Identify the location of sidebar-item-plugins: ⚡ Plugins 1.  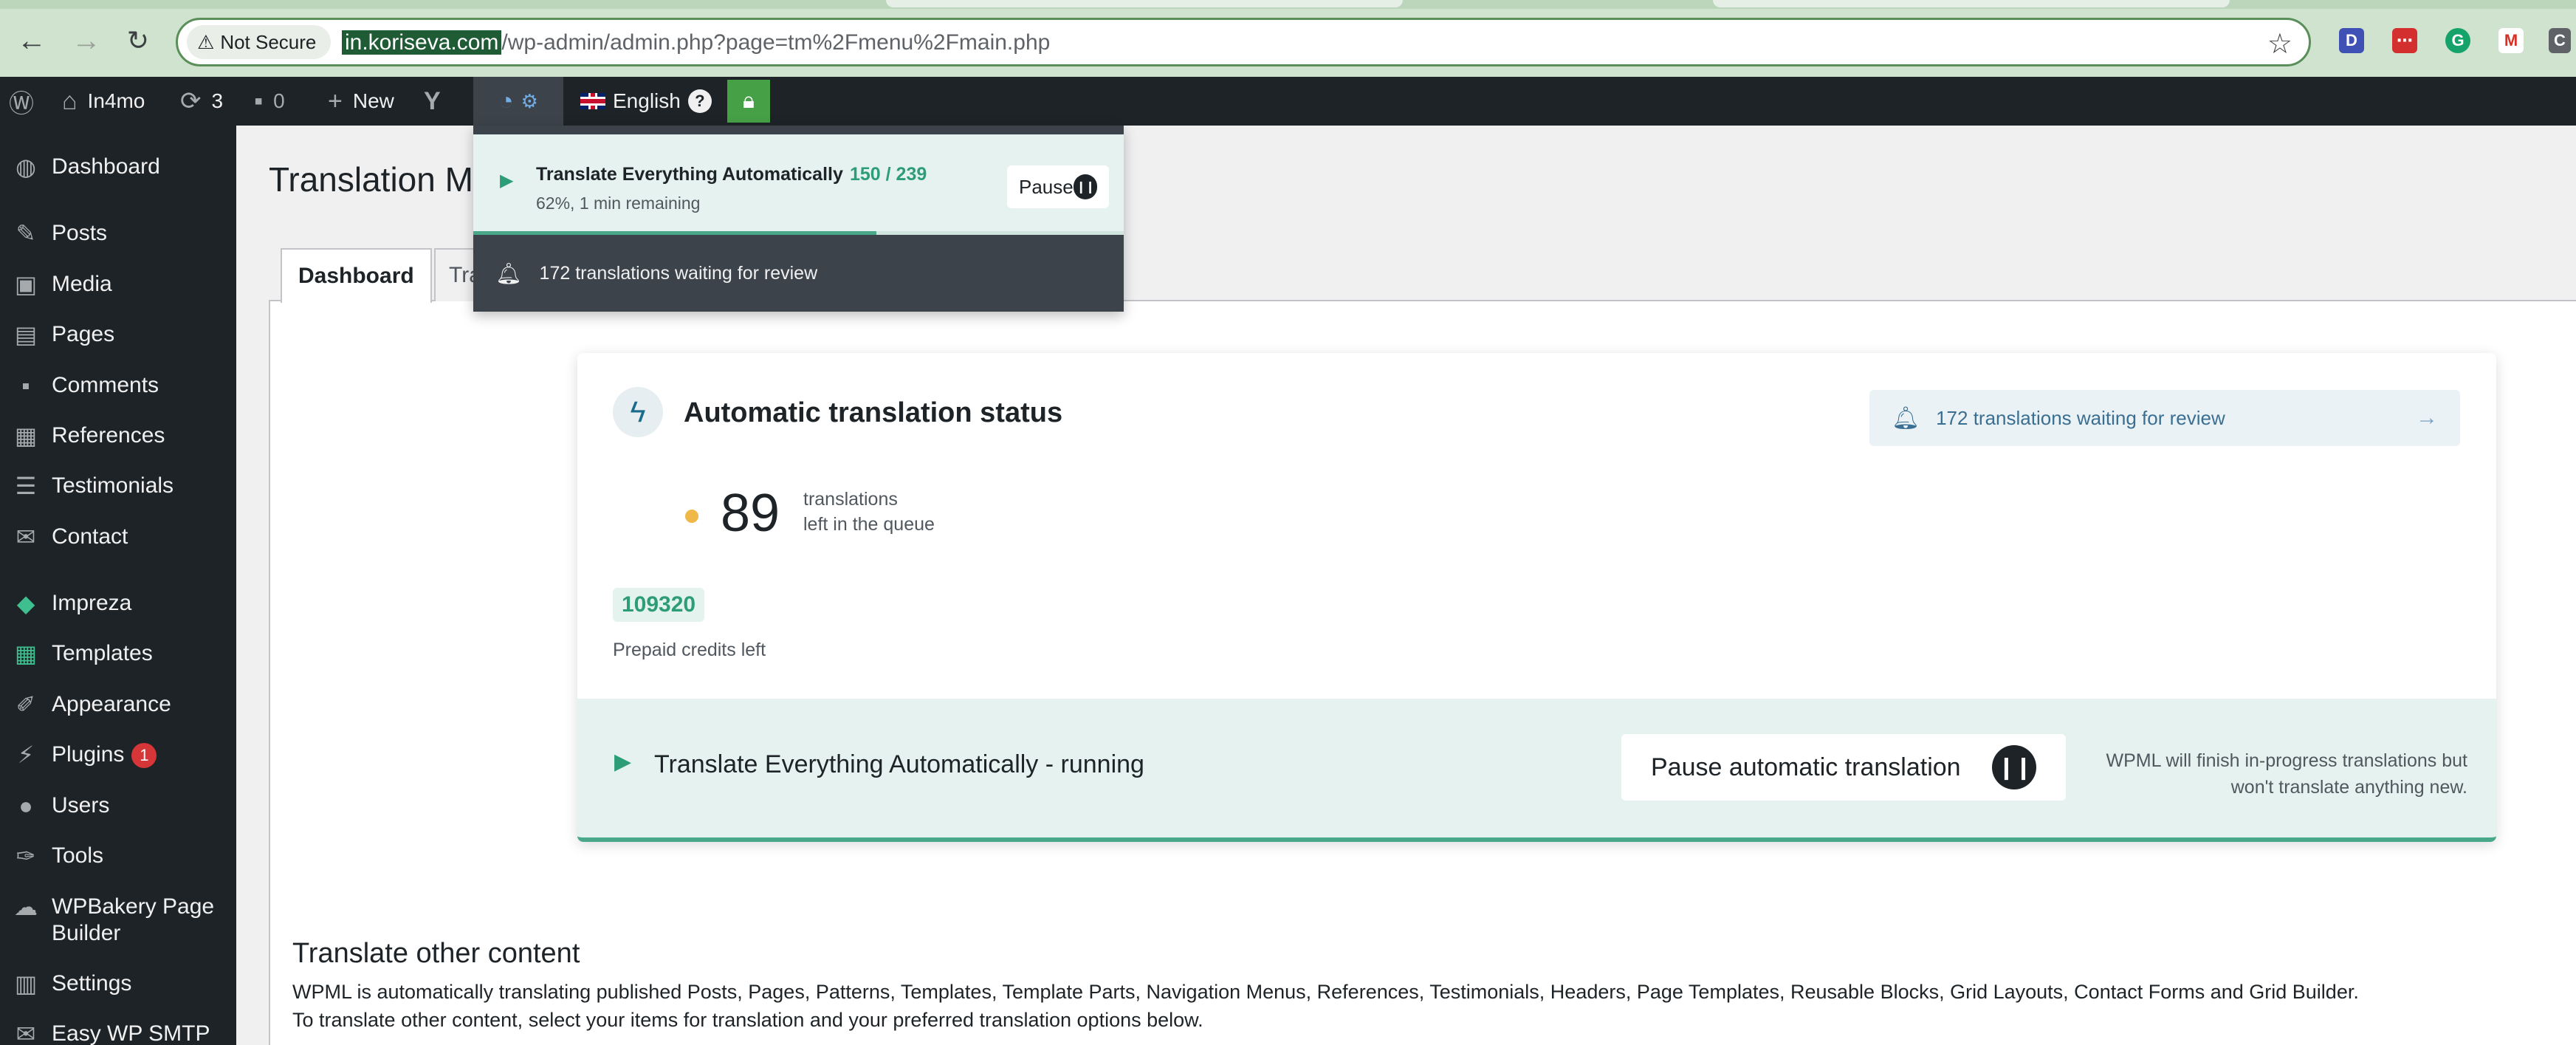
(118, 755).